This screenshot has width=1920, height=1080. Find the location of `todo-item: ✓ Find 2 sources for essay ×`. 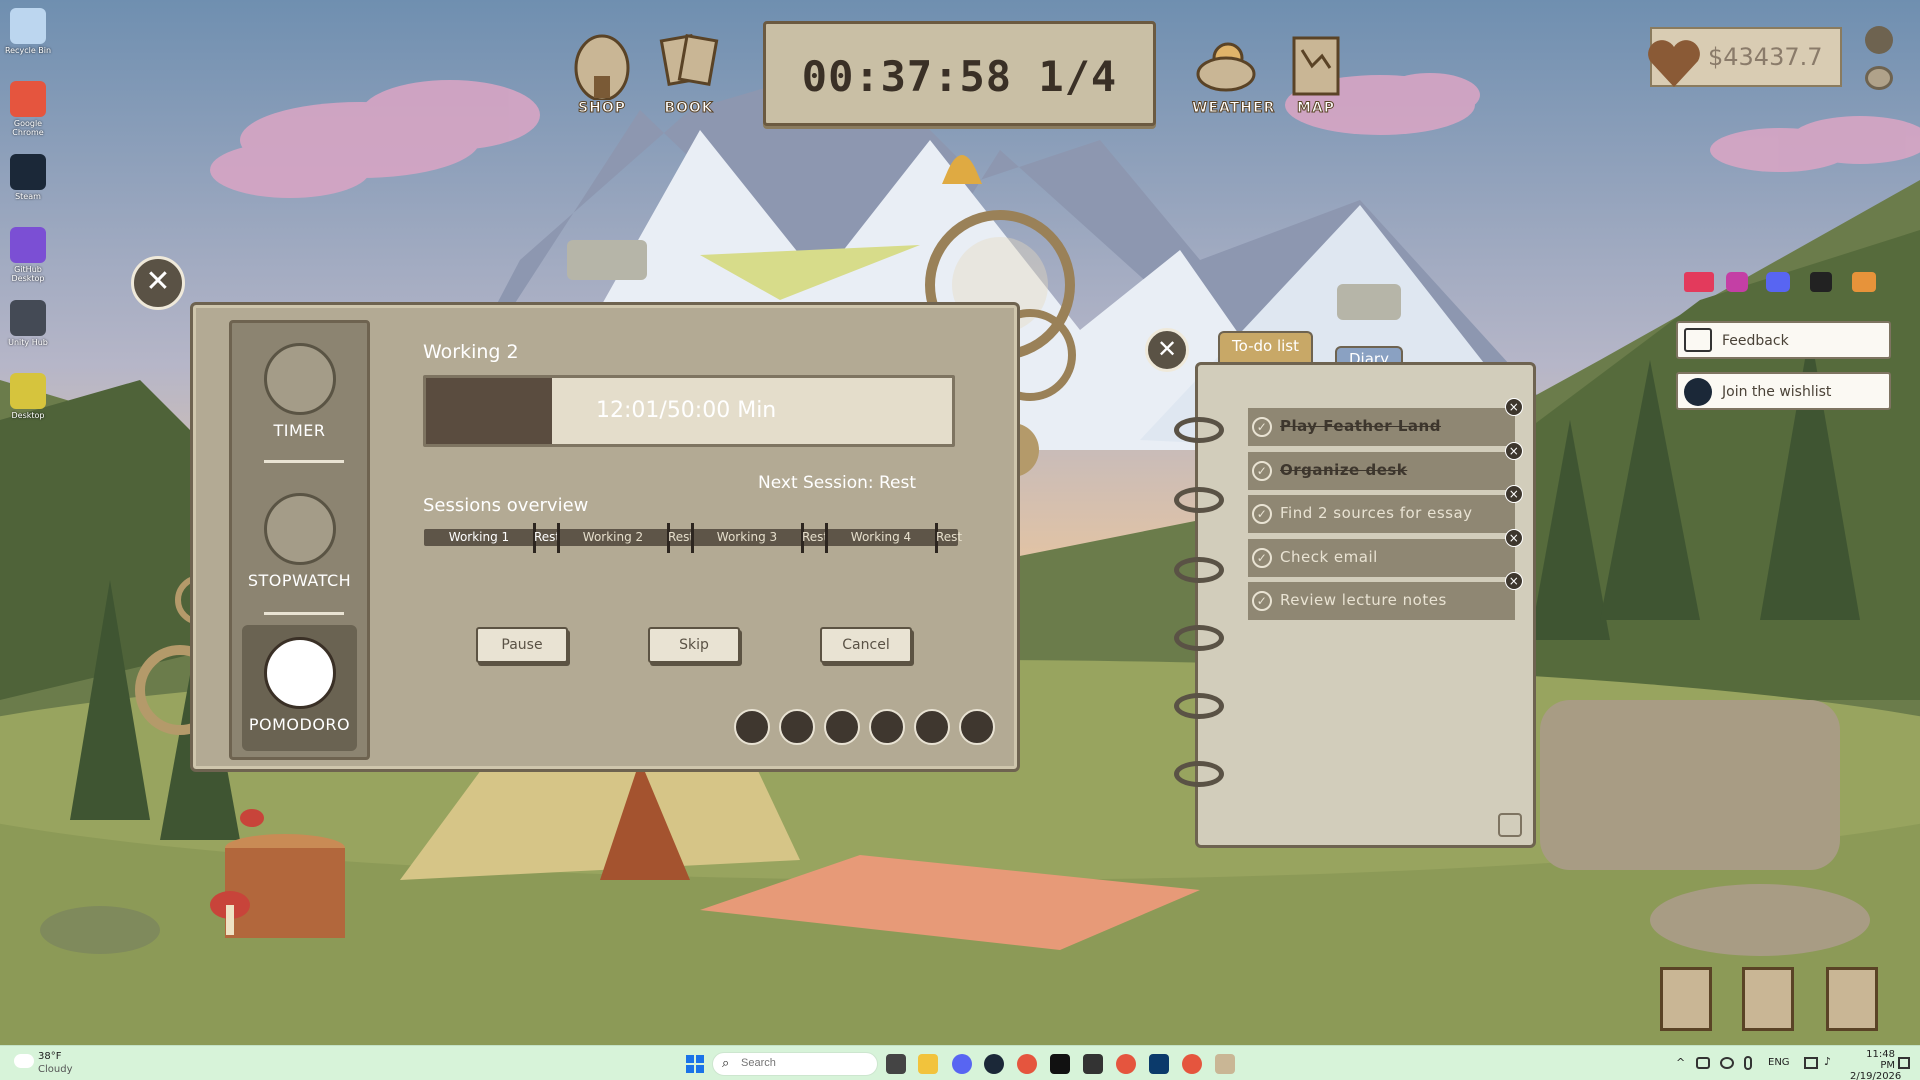

todo-item: ✓ Find 2 sources for essay × is located at coordinates (1385, 509).